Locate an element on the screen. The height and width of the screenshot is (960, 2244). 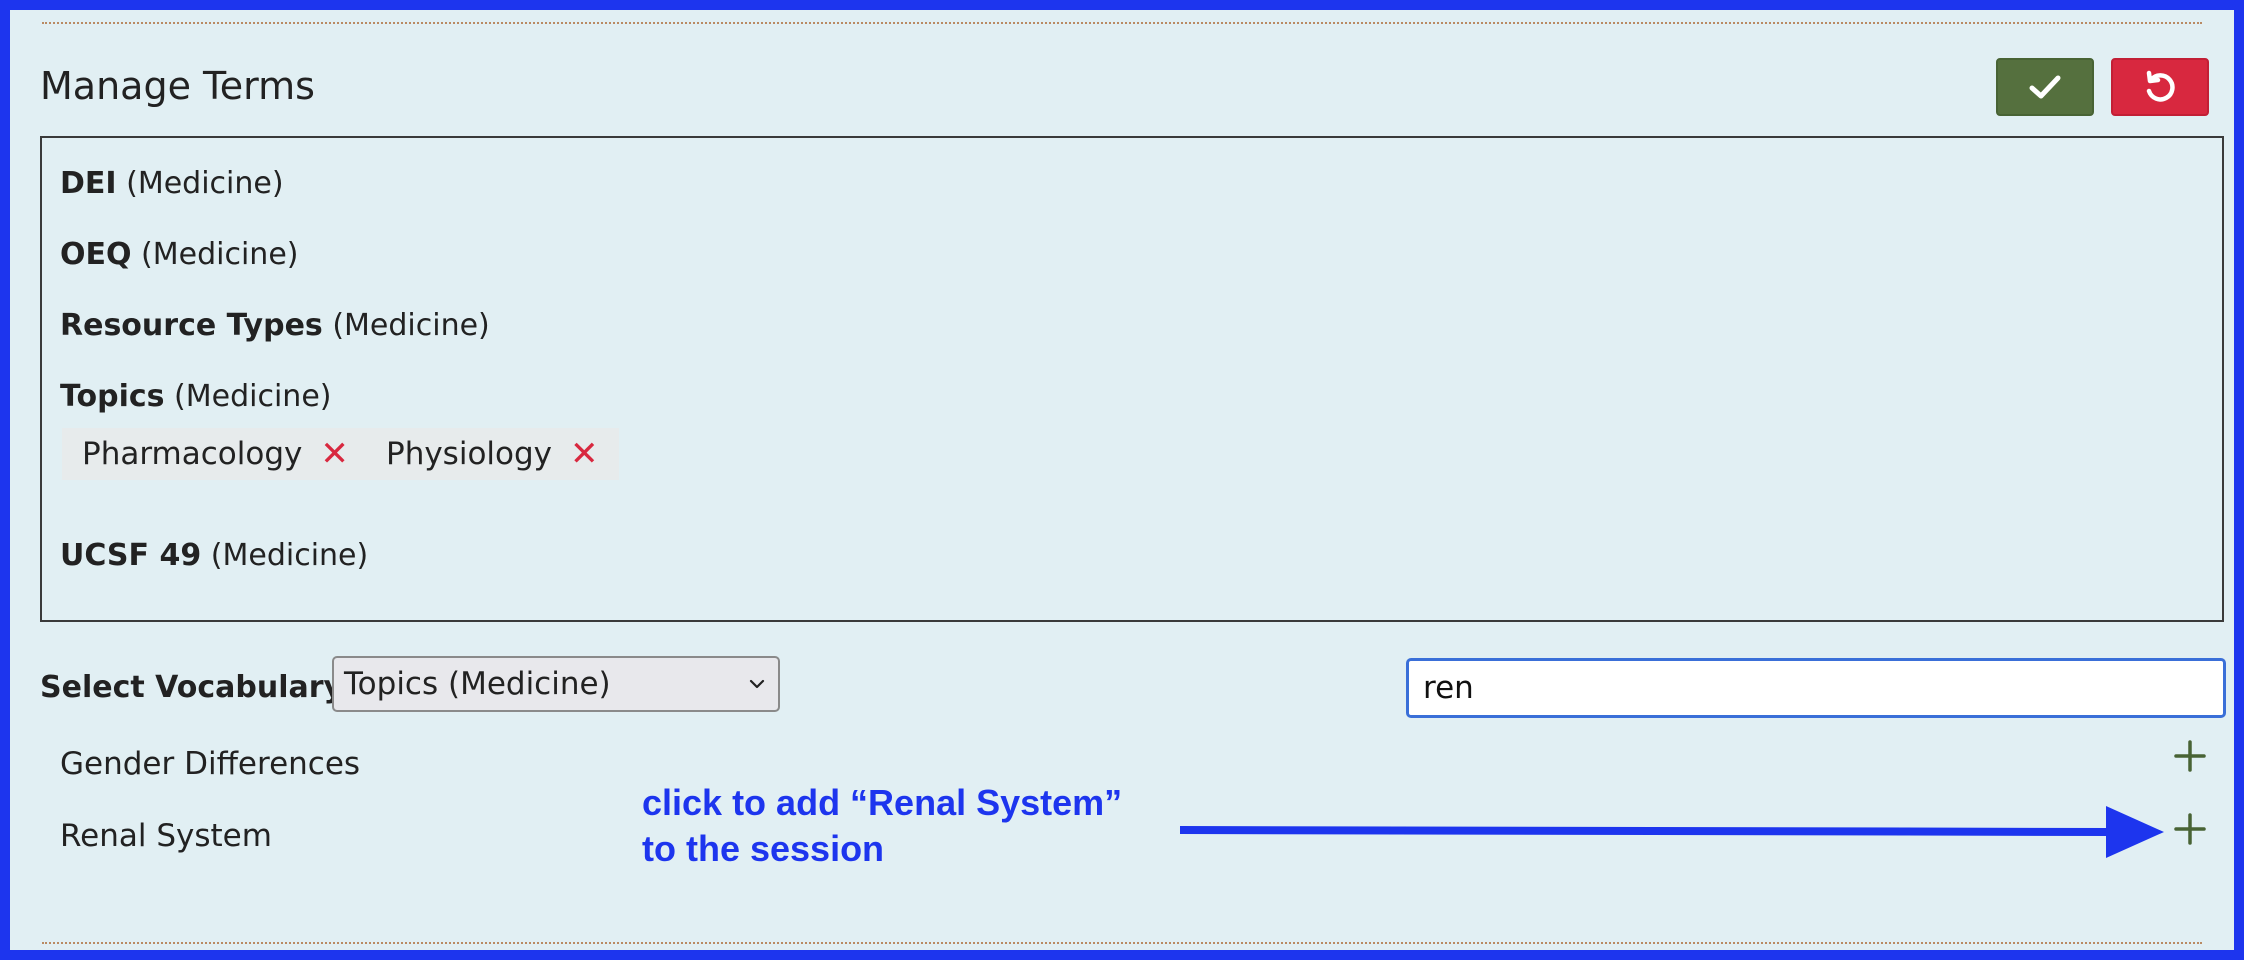
save-button is located at coordinates (2045, 87).